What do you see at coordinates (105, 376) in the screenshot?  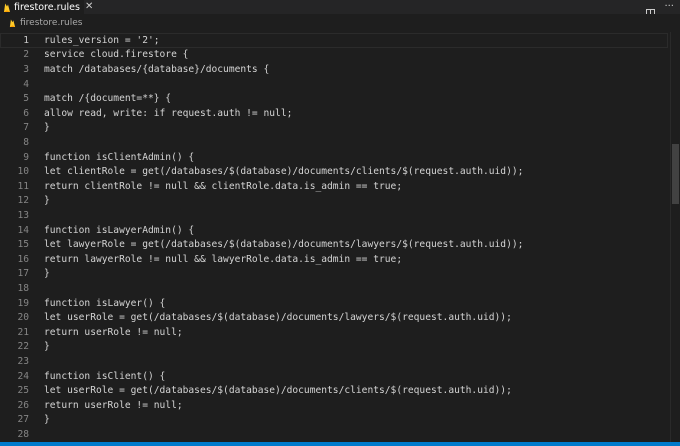 I see `line-text: function isClient() {` at bounding box center [105, 376].